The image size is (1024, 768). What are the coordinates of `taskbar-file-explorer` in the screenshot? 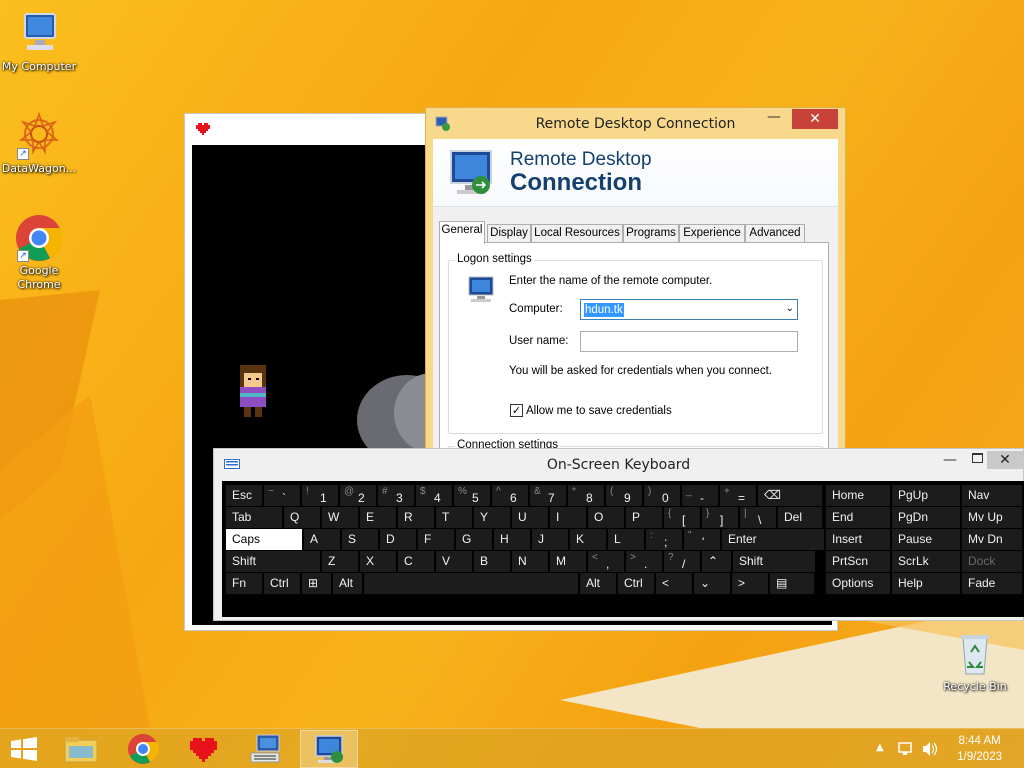 It's located at (81, 749).